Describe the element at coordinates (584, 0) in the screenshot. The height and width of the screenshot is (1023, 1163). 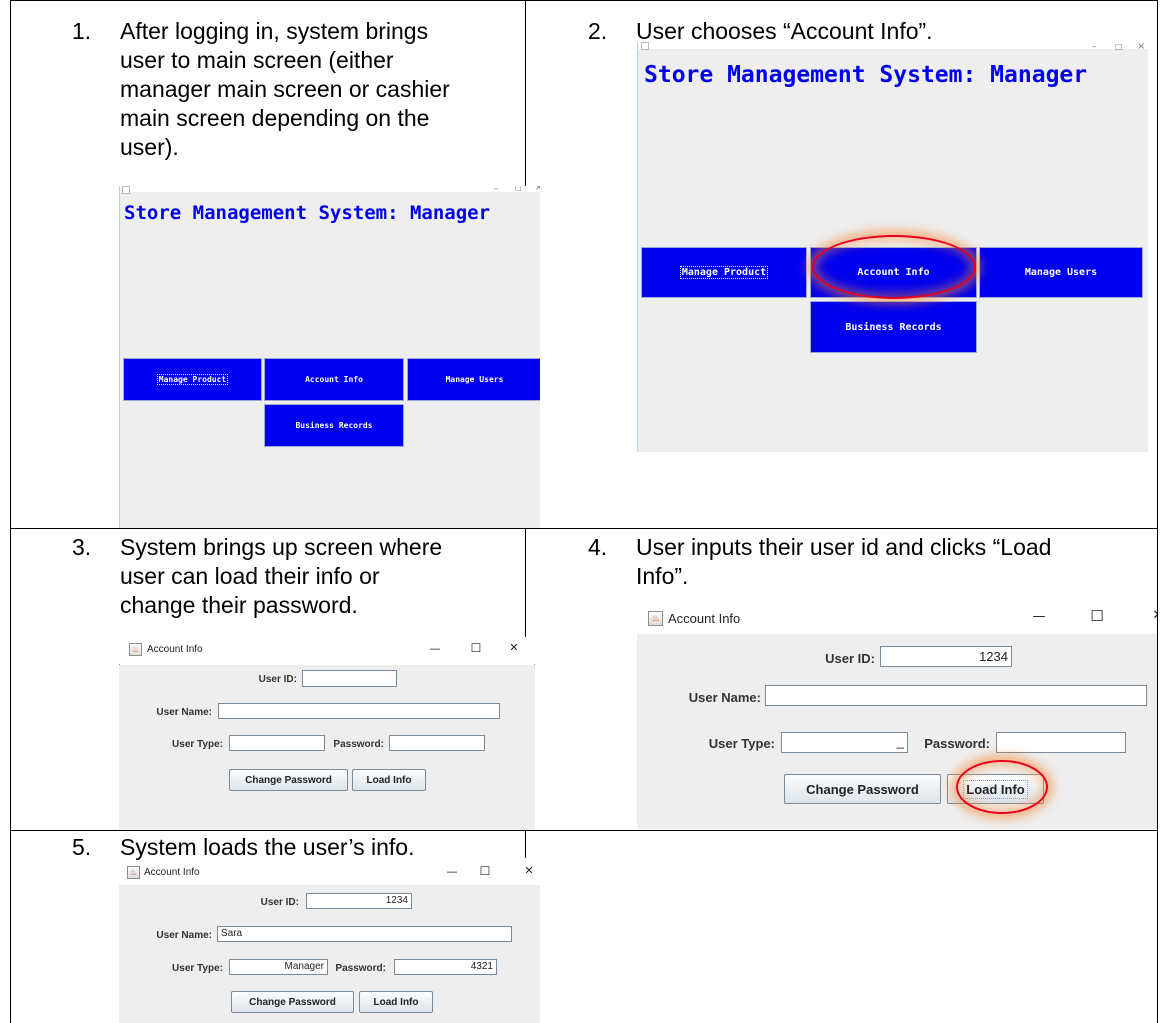
I see `table-border-top` at that location.